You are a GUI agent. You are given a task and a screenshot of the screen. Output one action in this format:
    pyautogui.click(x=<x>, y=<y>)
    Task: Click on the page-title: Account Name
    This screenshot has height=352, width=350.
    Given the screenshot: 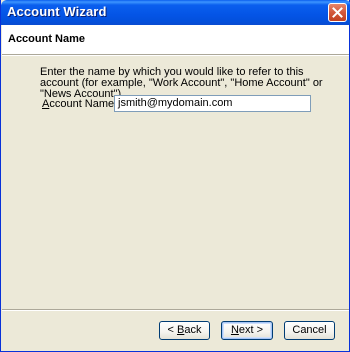 What is the action you would take?
    pyautogui.click(x=47, y=39)
    